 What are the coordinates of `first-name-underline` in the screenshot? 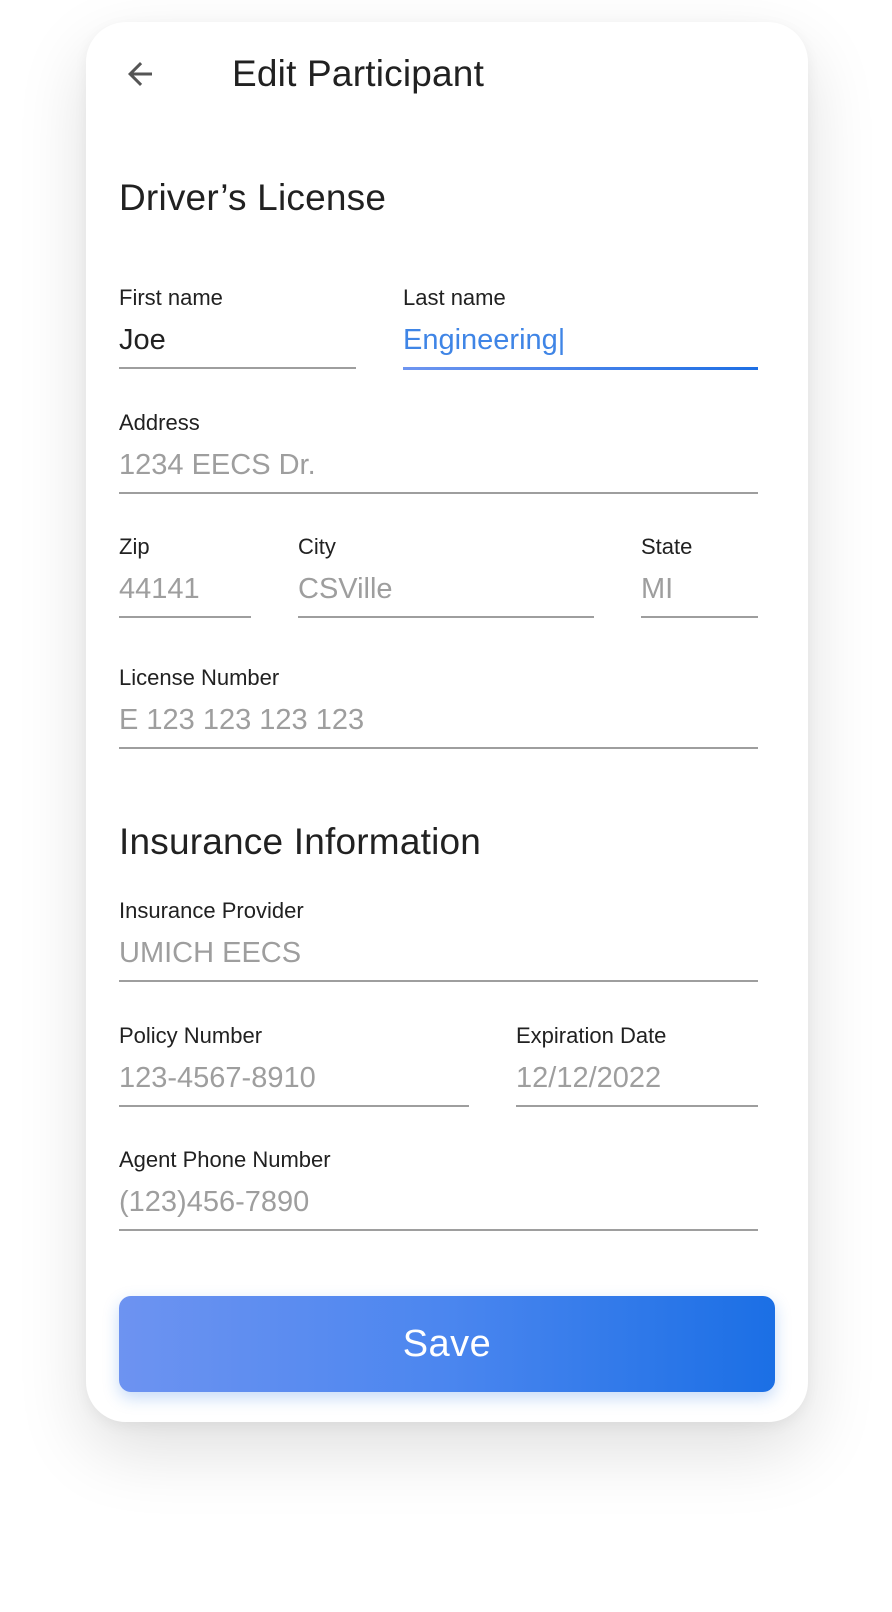 It's located at (237, 368).